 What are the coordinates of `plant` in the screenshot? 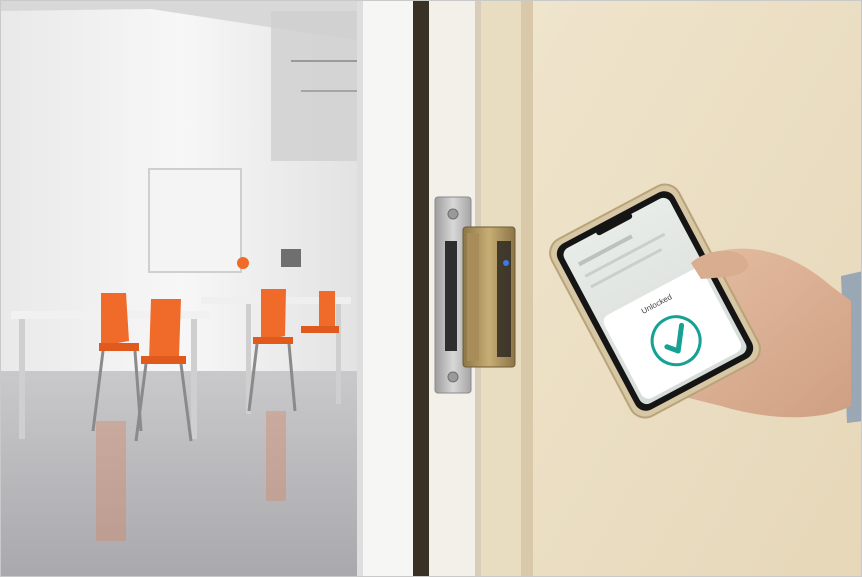 It's located at (243, 263).